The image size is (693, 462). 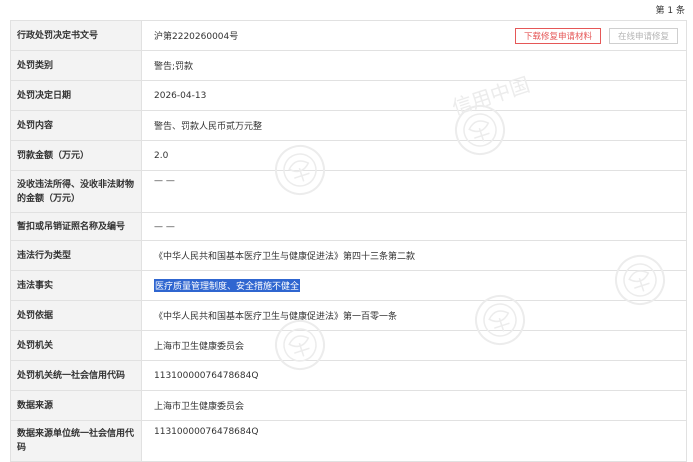 What do you see at coordinates (76, 95) in the screenshot?
I see `row-label-decision-date: 处罚决定日期` at bounding box center [76, 95].